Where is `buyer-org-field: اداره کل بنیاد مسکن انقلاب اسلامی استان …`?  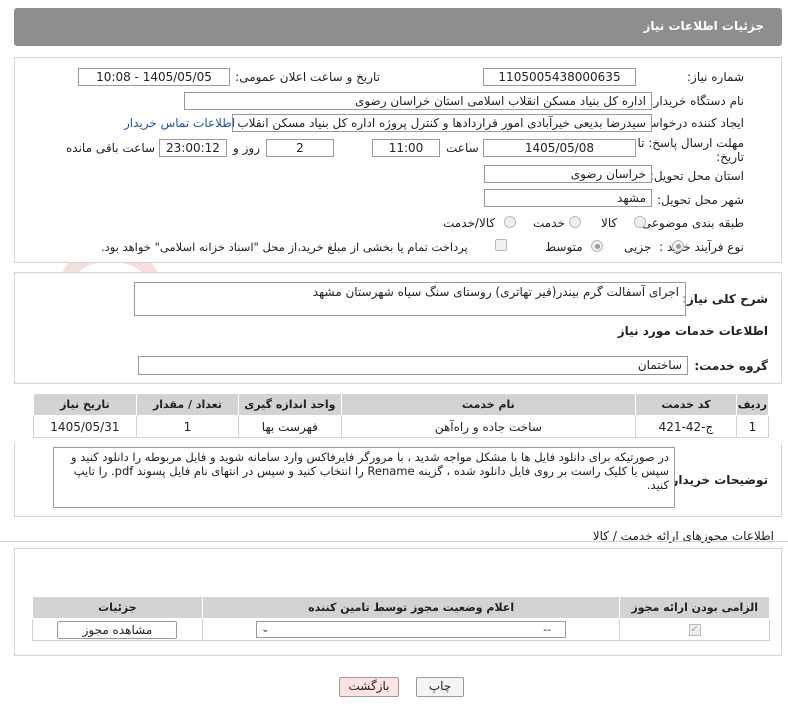
buyer-org-field: اداره کل بنیاد مسکن انقلاب اسلامی استان … is located at coordinates (418, 101).